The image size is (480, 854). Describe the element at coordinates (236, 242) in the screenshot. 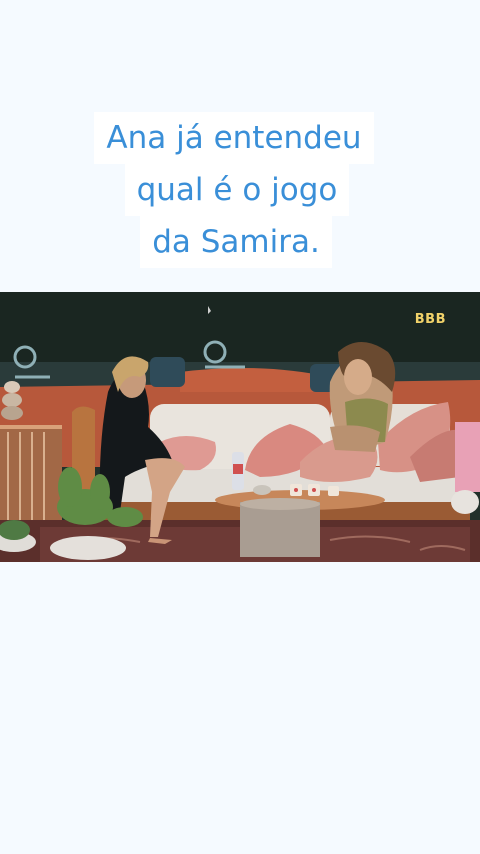

I see `caption-line-3: da Samira.` at that location.